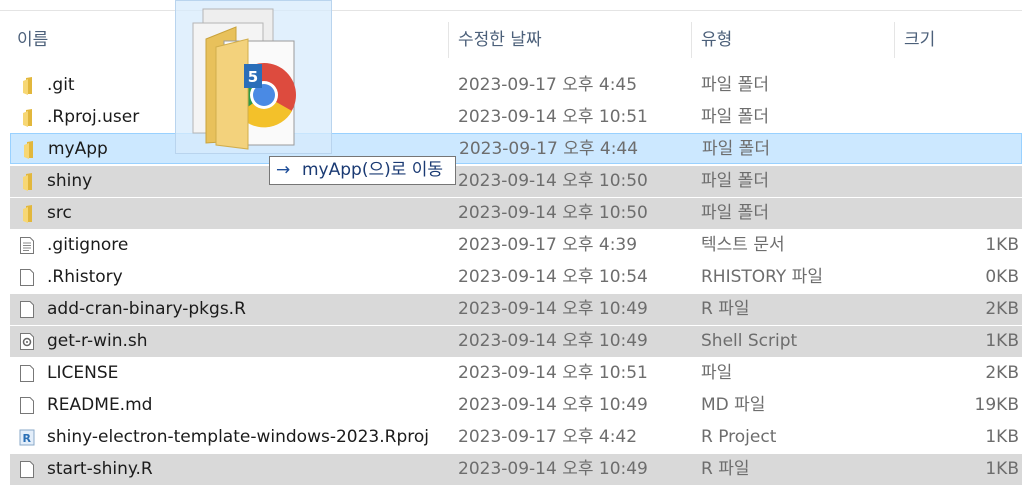 This screenshot has width=1022, height=487. Describe the element at coordinates (716, 40) in the screenshot. I see `column-header-type: 유형` at that location.